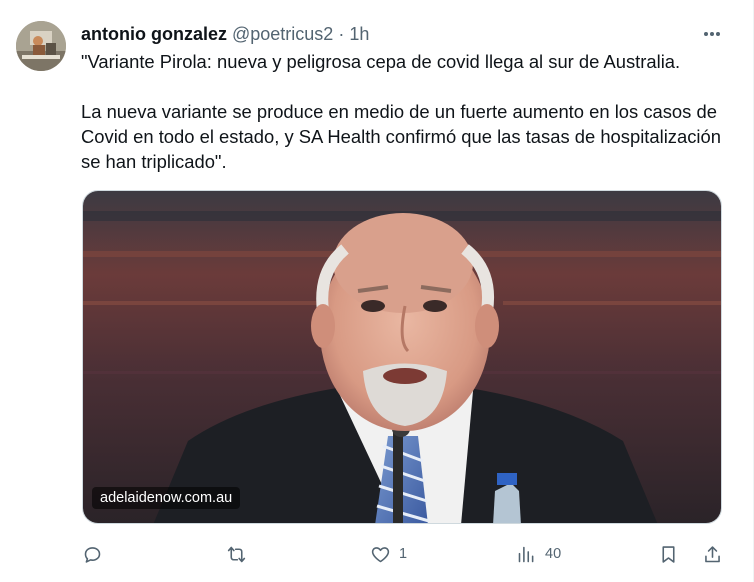 Image resolution: width=754 pixels, height=582 pixels. I want to click on like-count: 1, so click(403, 554).